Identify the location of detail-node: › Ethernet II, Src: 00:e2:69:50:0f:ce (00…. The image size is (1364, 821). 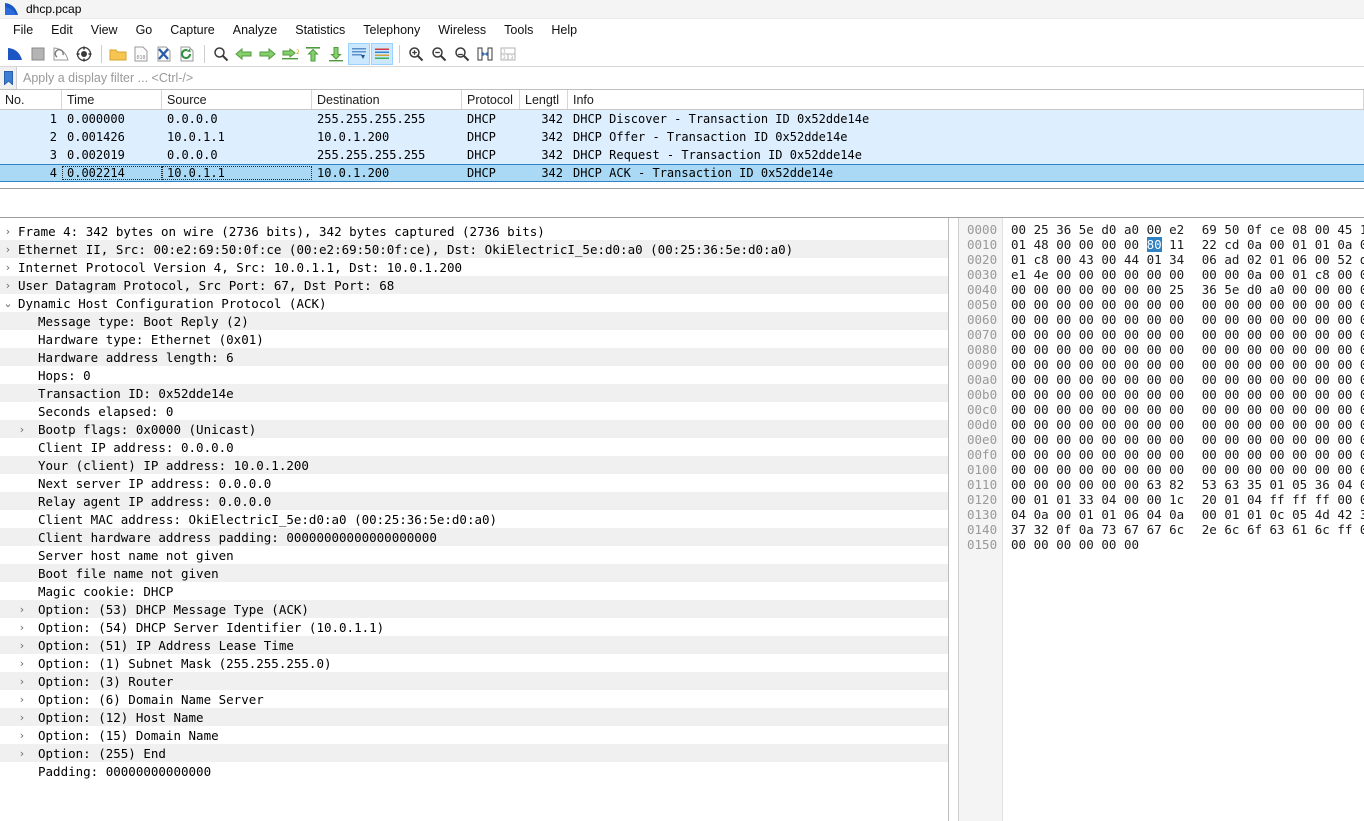
(474, 249).